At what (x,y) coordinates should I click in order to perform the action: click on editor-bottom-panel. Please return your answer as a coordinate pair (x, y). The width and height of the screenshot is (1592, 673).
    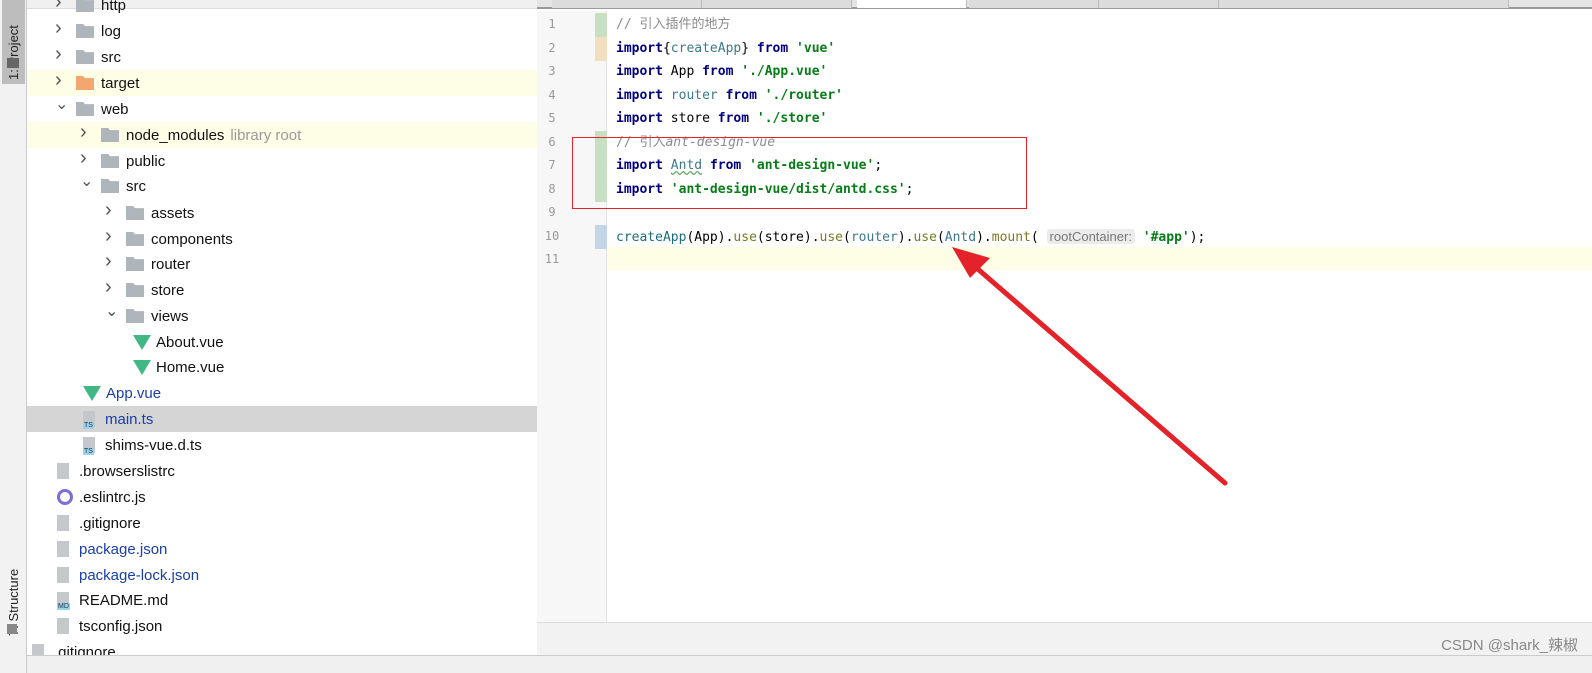
    Looking at the image, I should click on (1064, 638).